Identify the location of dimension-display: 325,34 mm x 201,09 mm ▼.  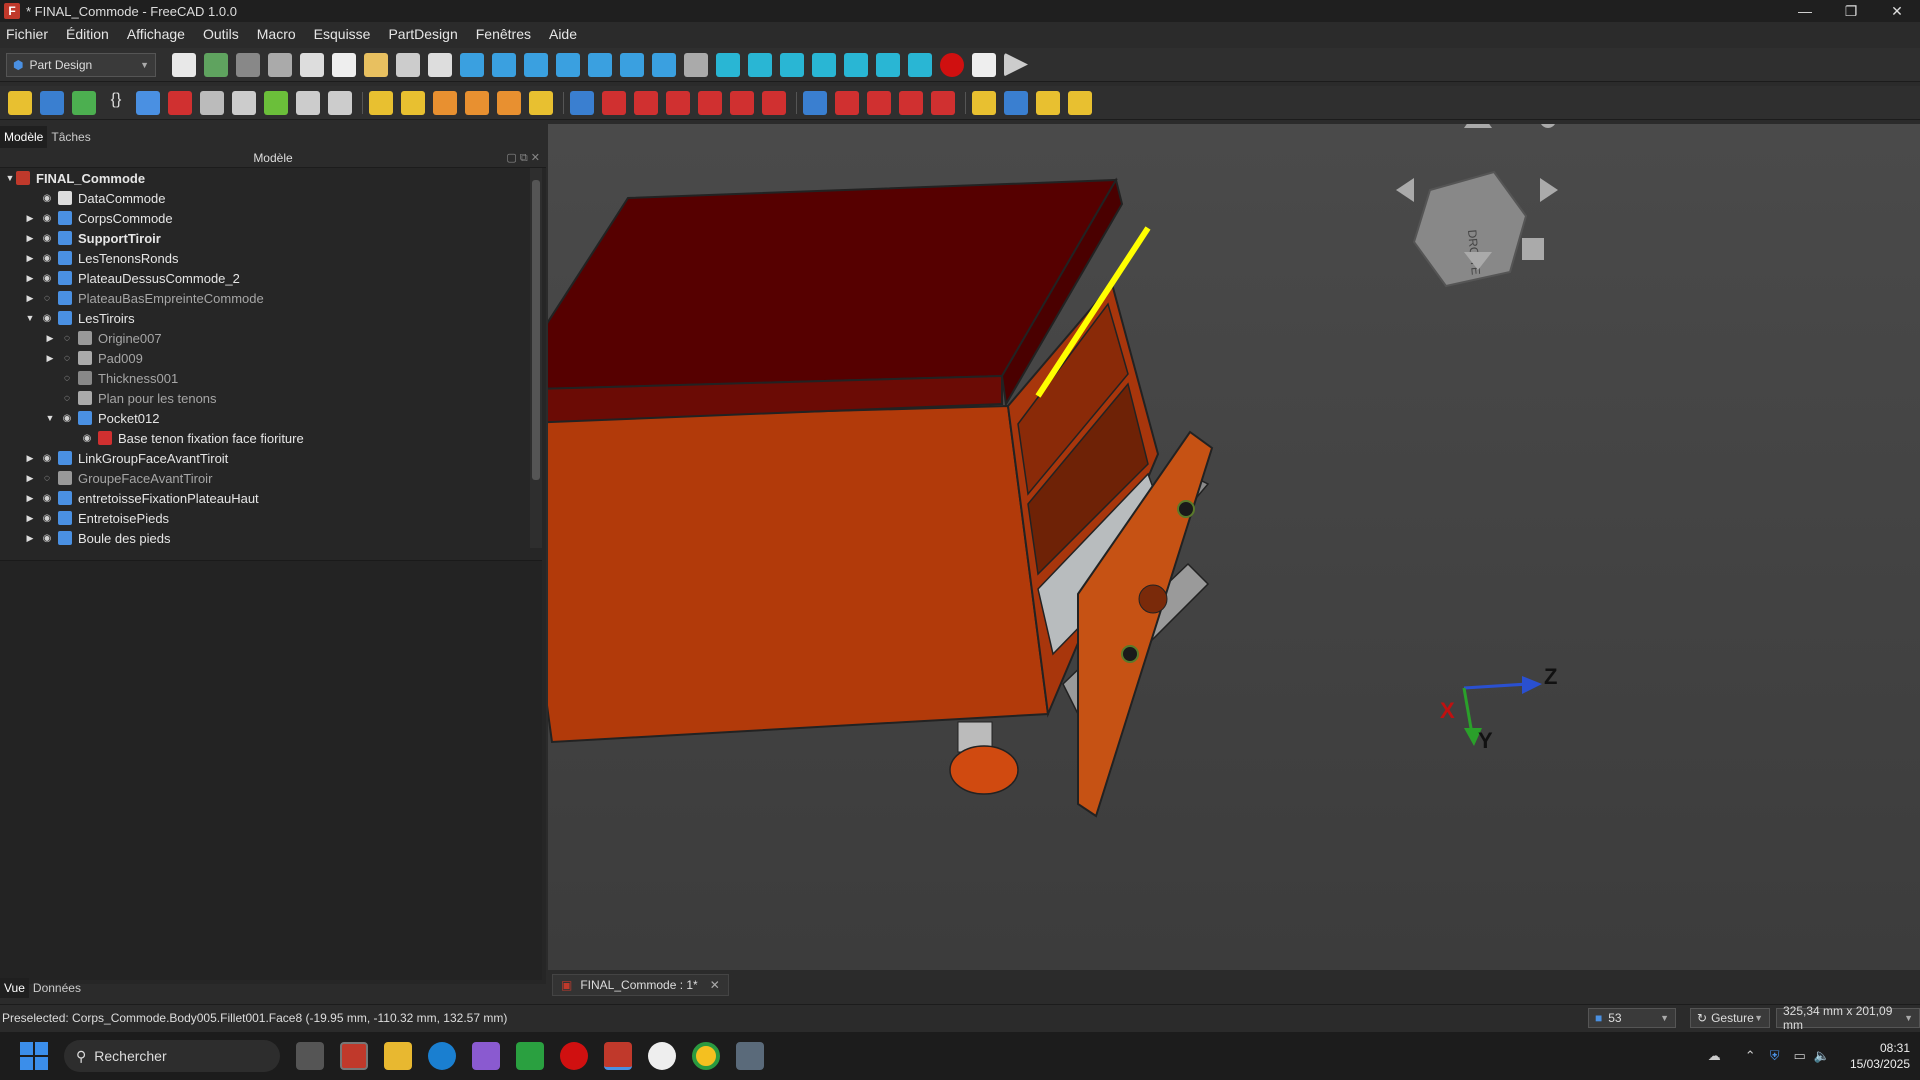
(1848, 1018).